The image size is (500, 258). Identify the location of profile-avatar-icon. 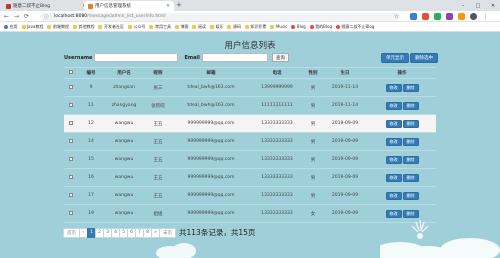
(473, 16).